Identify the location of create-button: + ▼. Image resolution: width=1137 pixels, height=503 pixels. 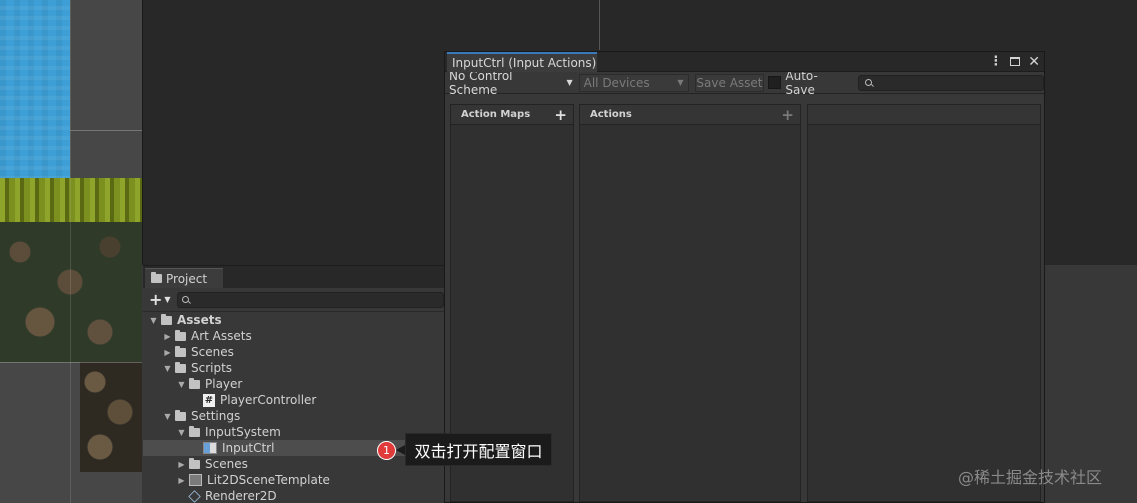
(160, 299).